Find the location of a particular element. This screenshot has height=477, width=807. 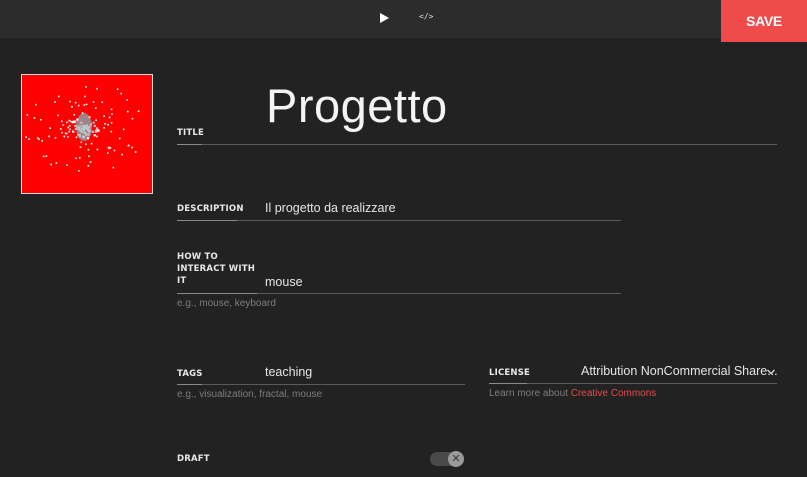

tags-hint: e.g., visualization, fractal, mouse is located at coordinates (250, 394).